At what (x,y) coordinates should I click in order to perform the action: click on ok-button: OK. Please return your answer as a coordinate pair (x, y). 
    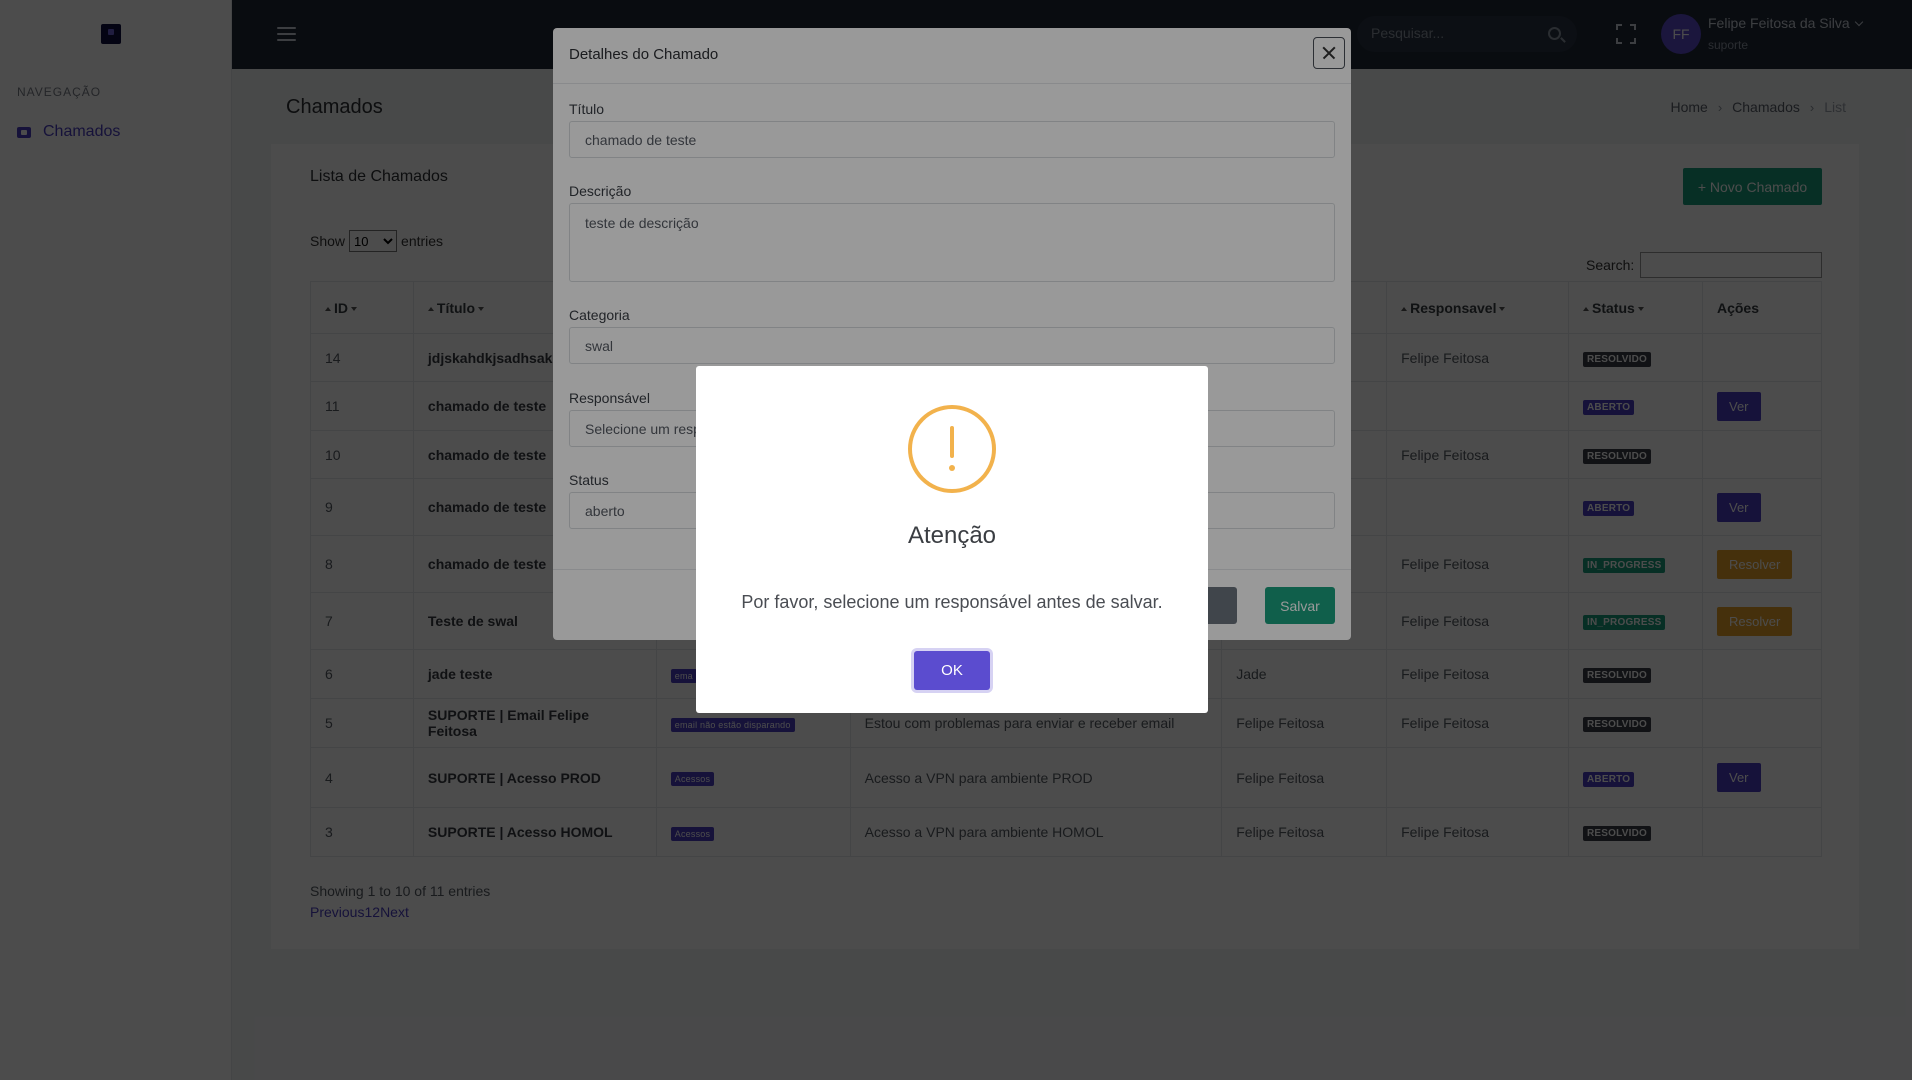
    Looking at the image, I should click on (952, 670).